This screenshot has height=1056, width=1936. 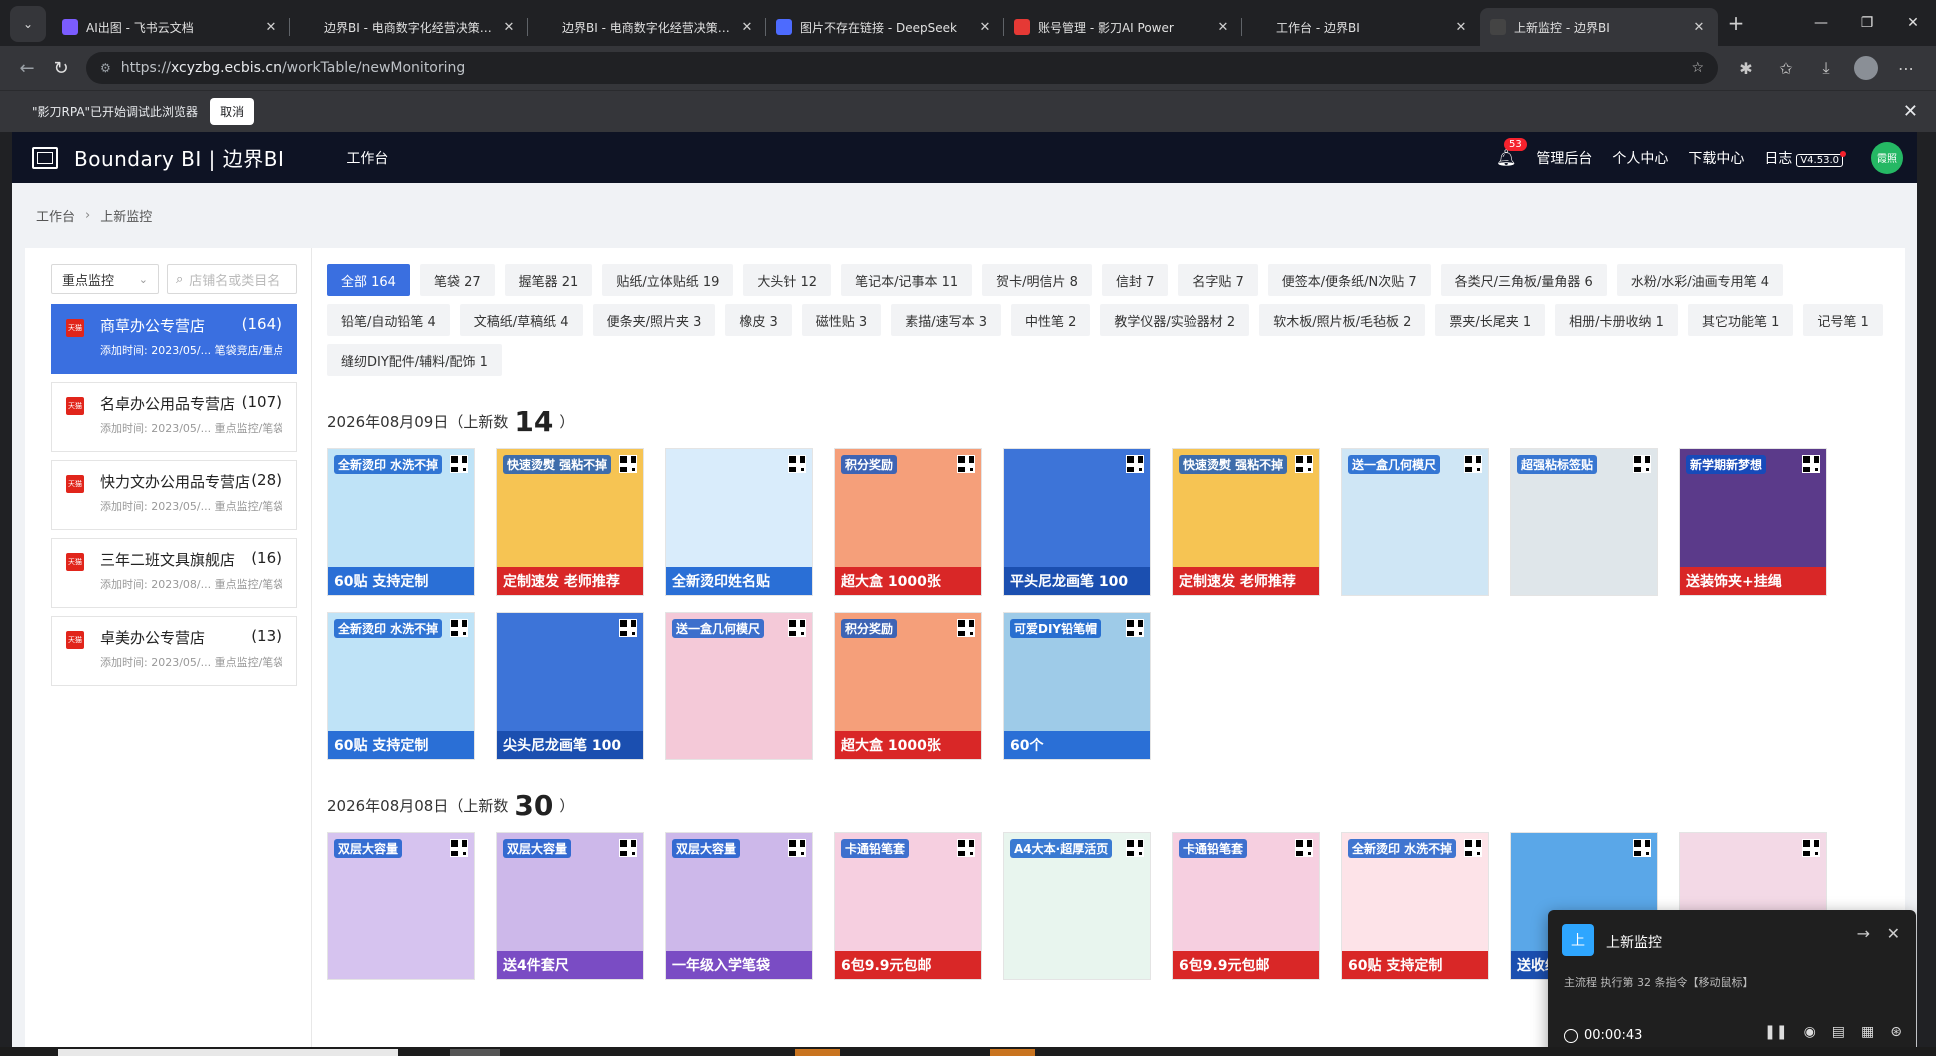 What do you see at coordinates (1246, 906) in the screenshot?
I see `product-thumbnail: 卡通铅笔套 6包9.9元包邮` at bounding box center [1246, 906].